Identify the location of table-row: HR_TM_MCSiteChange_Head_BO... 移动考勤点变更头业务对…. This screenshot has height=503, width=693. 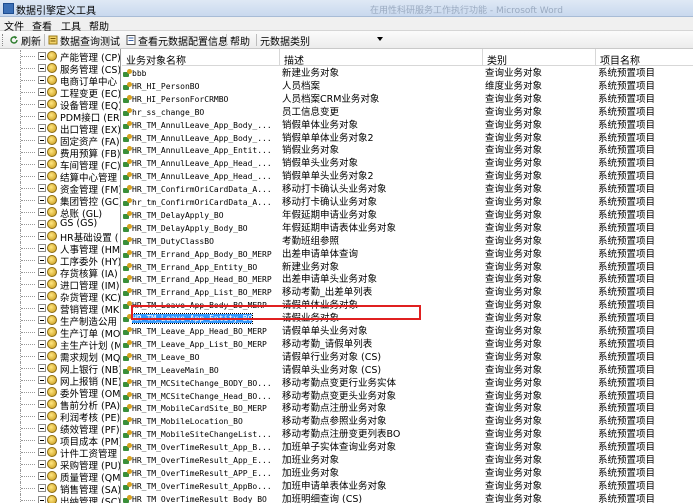
(407, 396).